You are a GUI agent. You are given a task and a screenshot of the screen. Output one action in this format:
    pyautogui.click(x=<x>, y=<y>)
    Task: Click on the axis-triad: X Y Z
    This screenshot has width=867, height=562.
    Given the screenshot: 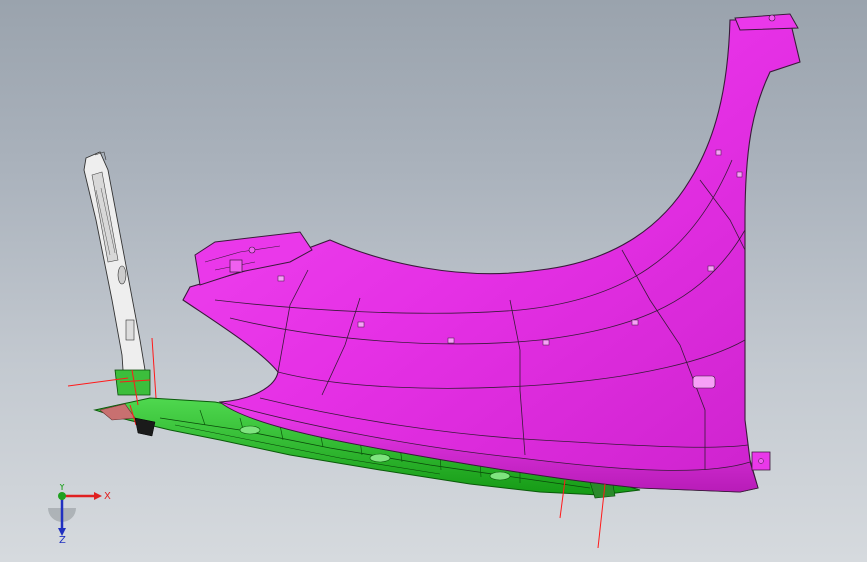 What is the action you would take?
    pyautogui.click(x=79, y=514)
    